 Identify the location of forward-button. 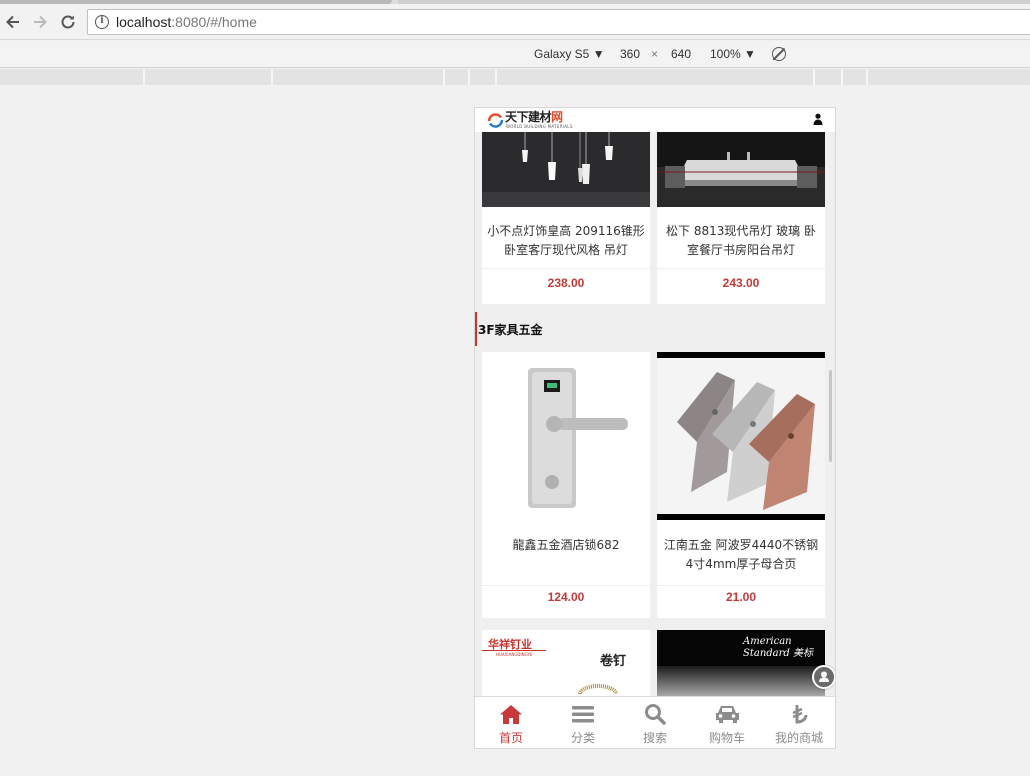
(40, 22).